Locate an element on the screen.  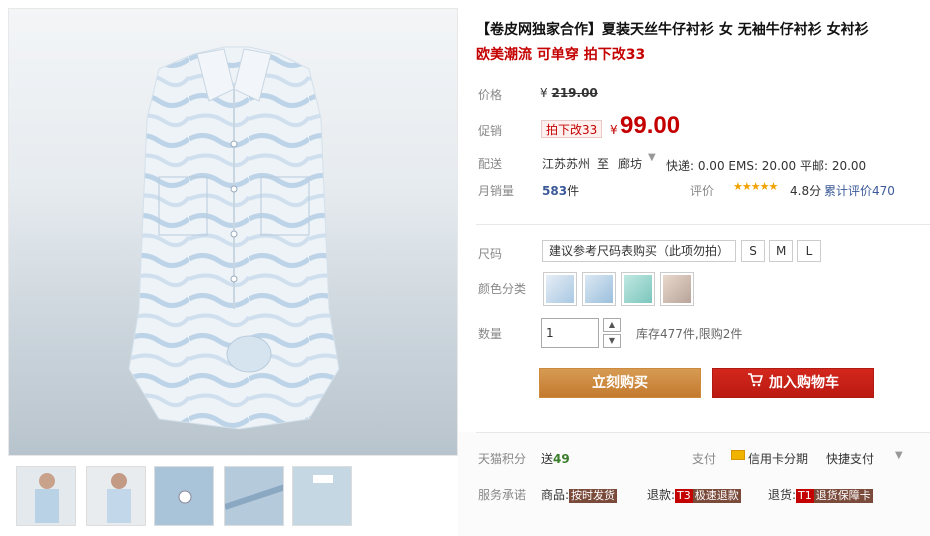
points-value: 49 is located at coordinates (561, 459).